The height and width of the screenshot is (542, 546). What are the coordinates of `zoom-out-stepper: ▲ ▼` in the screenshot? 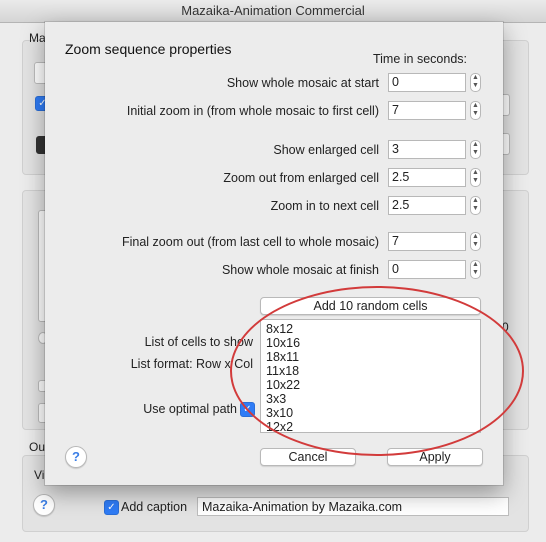 It's located at (475, 177).